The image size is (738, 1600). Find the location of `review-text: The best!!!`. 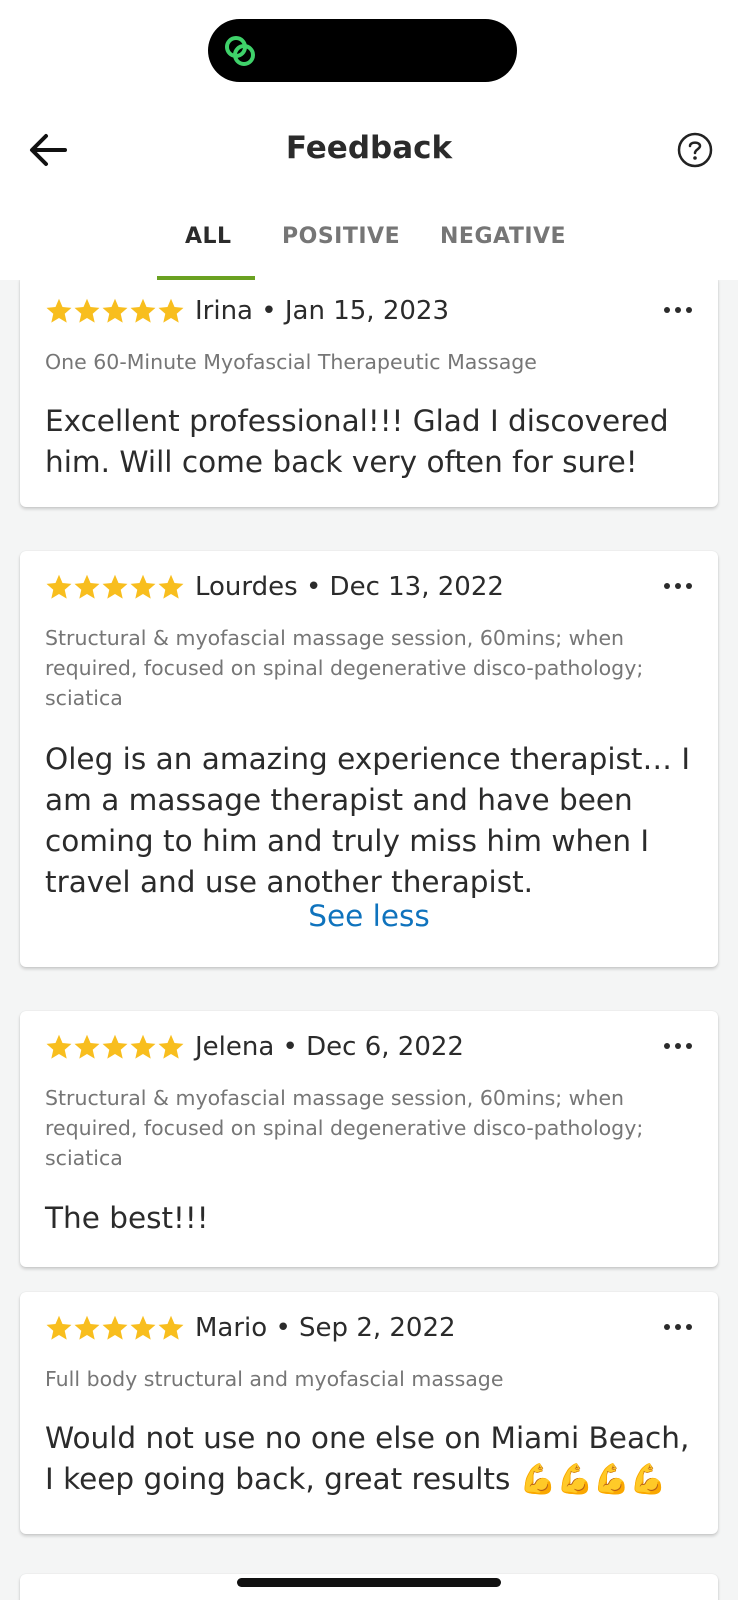

review-text: The best!!! is located at coordinates (127, 1218).